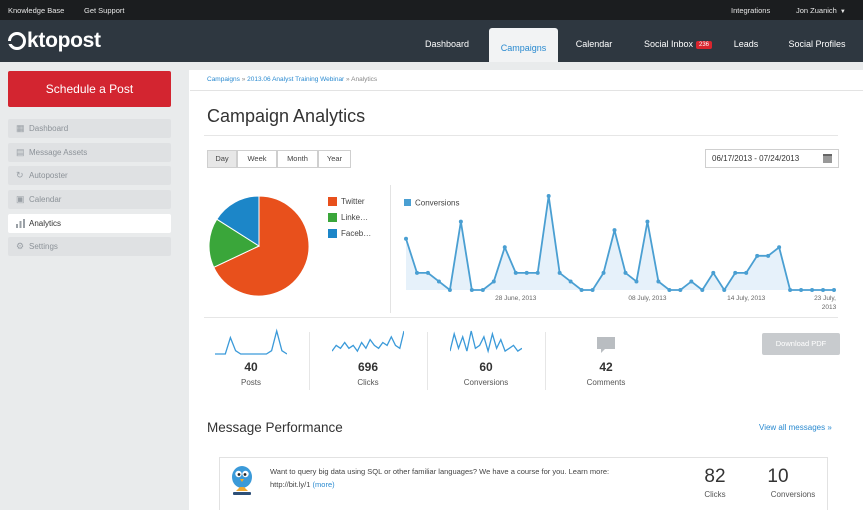  I want to click on sidebar-item-label: Autoposter, so click(48, 175).